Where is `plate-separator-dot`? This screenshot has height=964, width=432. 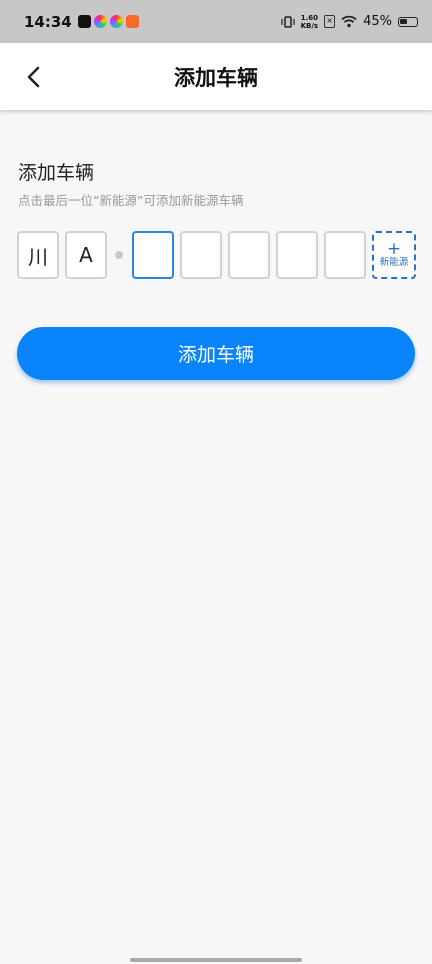 plate-separator-dot is located at coordinates (119, 255).